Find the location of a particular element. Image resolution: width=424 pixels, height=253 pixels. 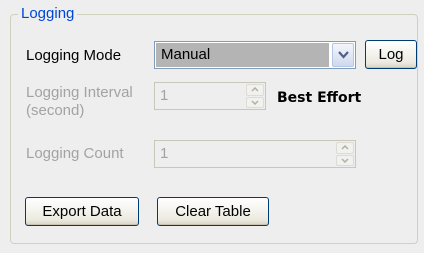

logging-count-label: Logging Count is located at coordinates (75, 153).